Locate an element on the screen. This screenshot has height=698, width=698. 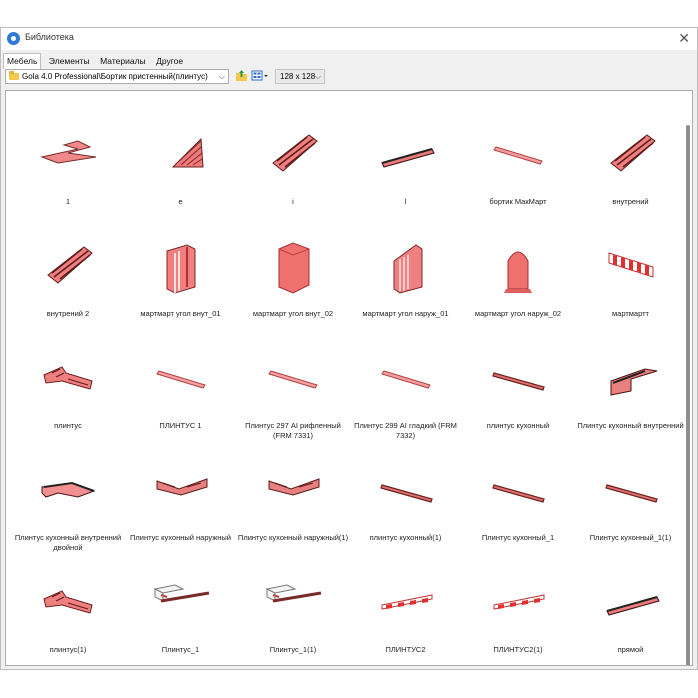
library-item: мартмартт is located at coordinates (631, 282).